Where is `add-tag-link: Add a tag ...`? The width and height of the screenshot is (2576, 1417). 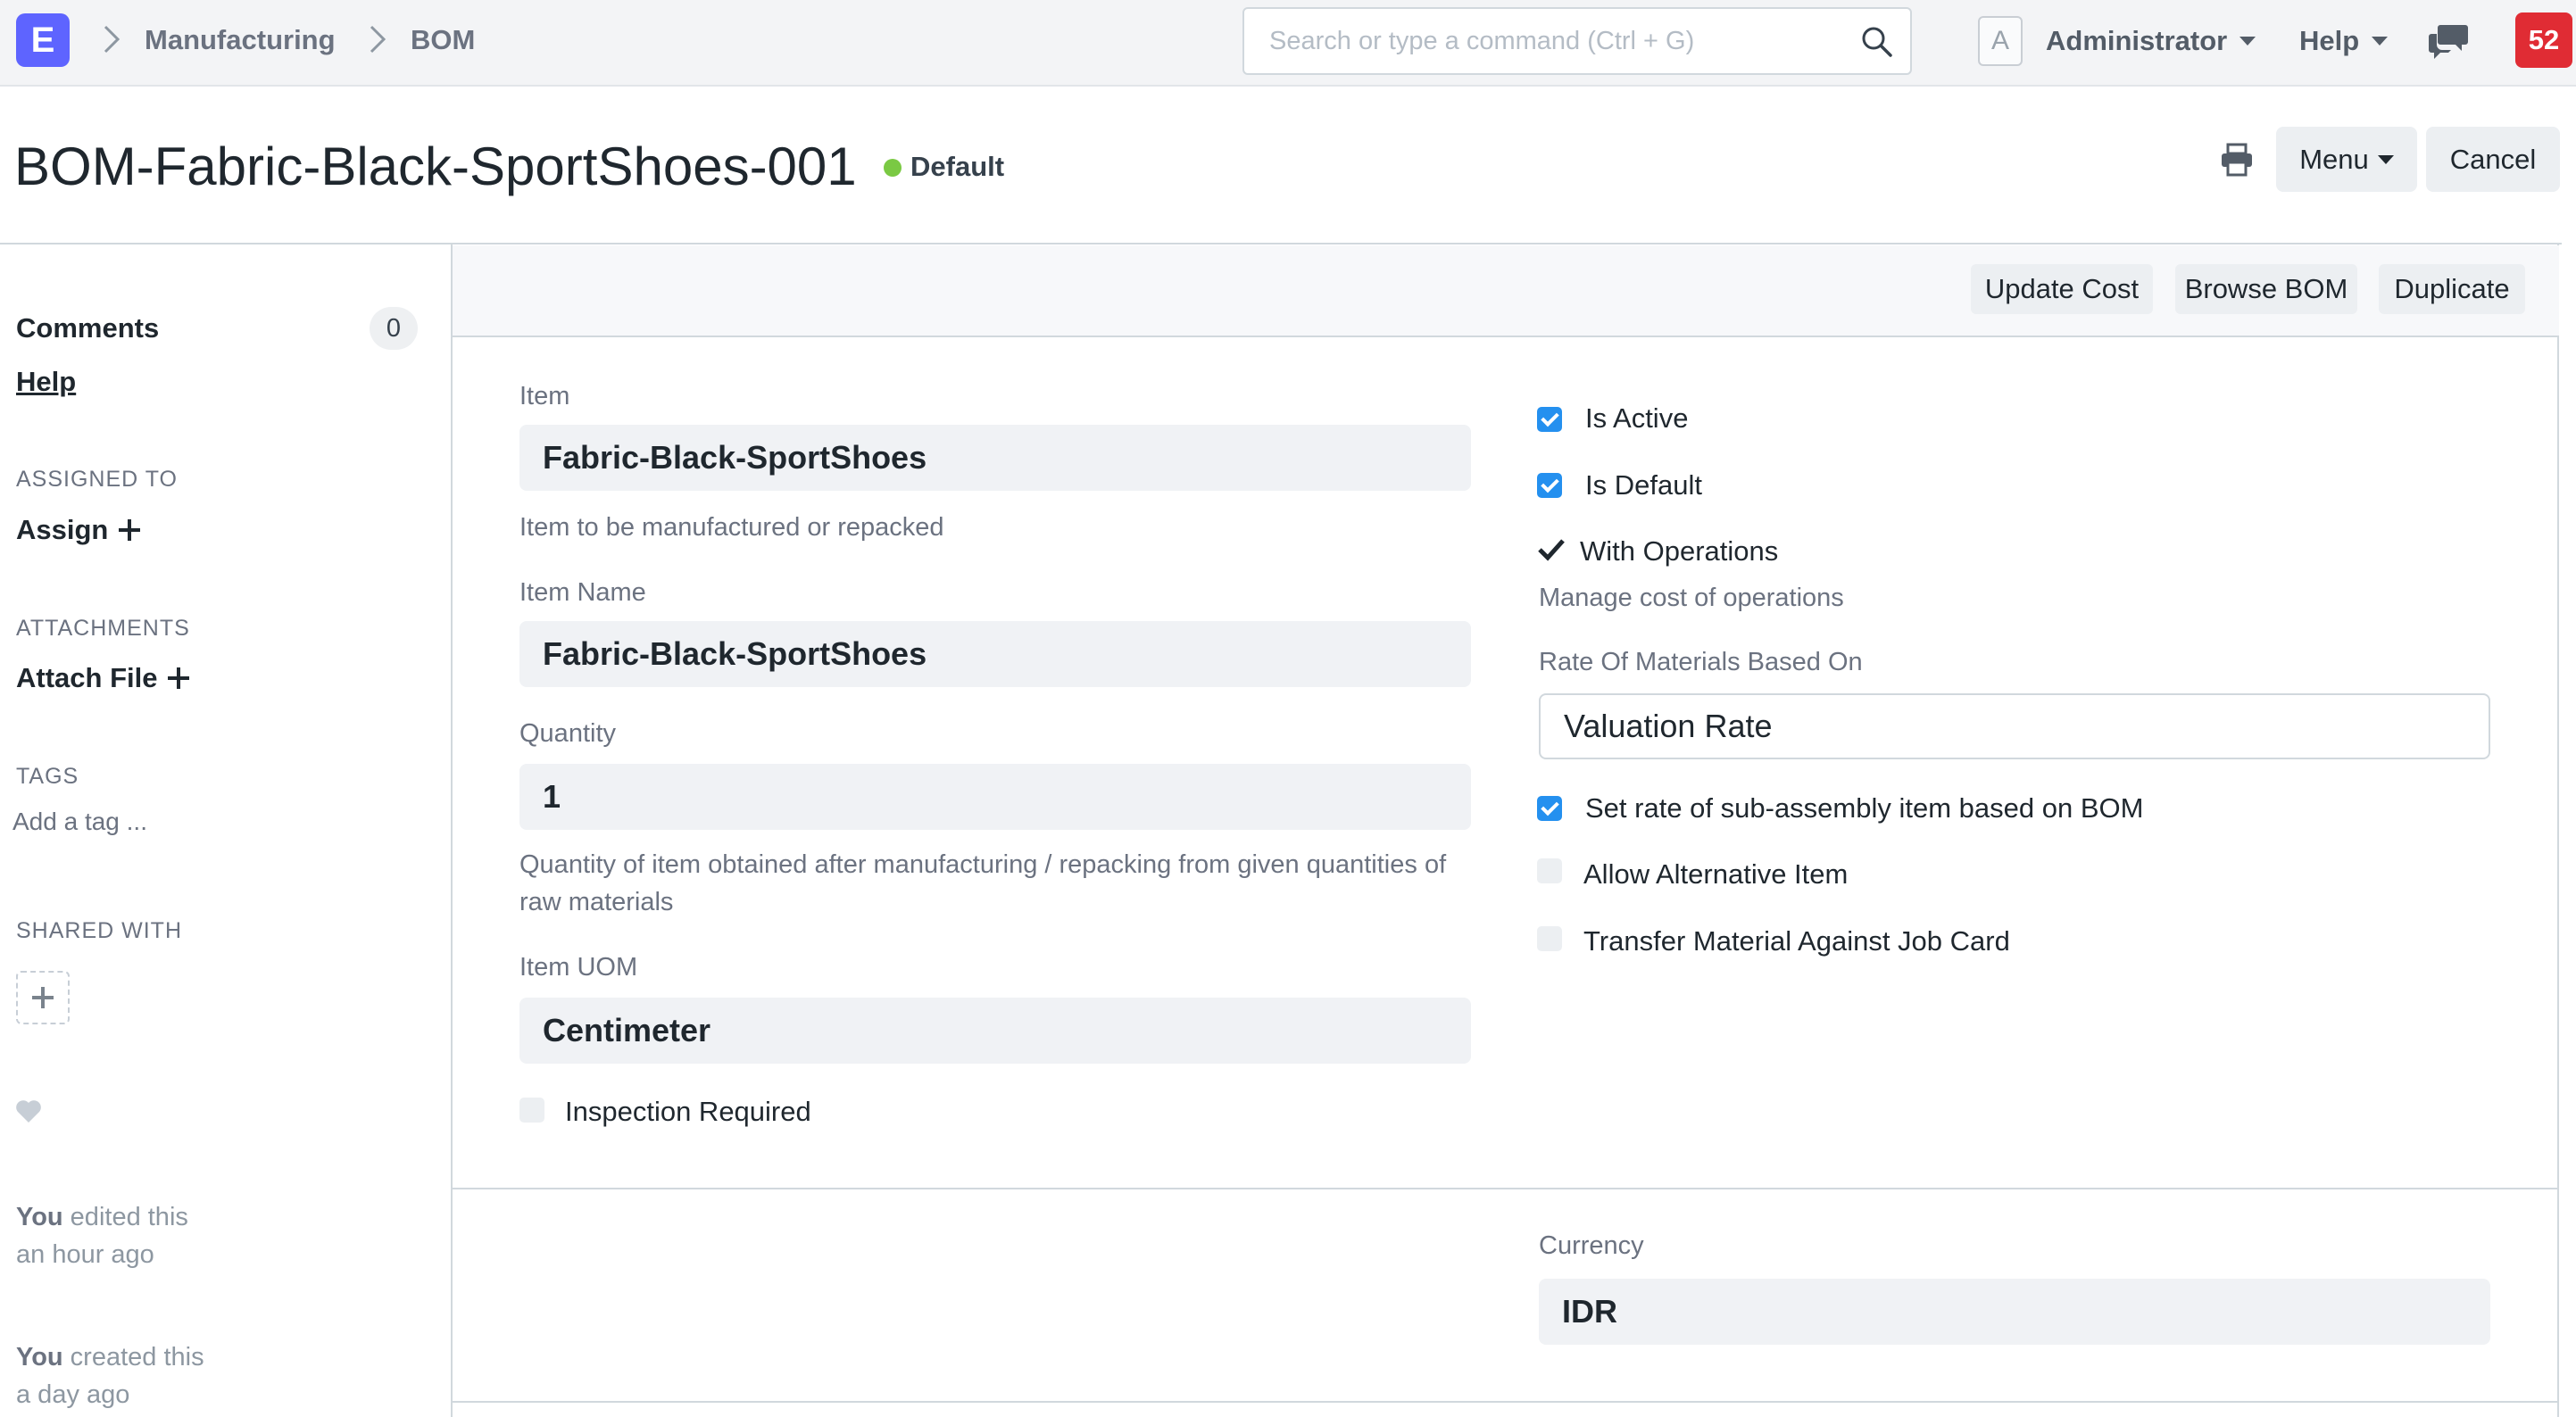 add-tag-link: Add a tag ... is located at coordinates (80, 822).